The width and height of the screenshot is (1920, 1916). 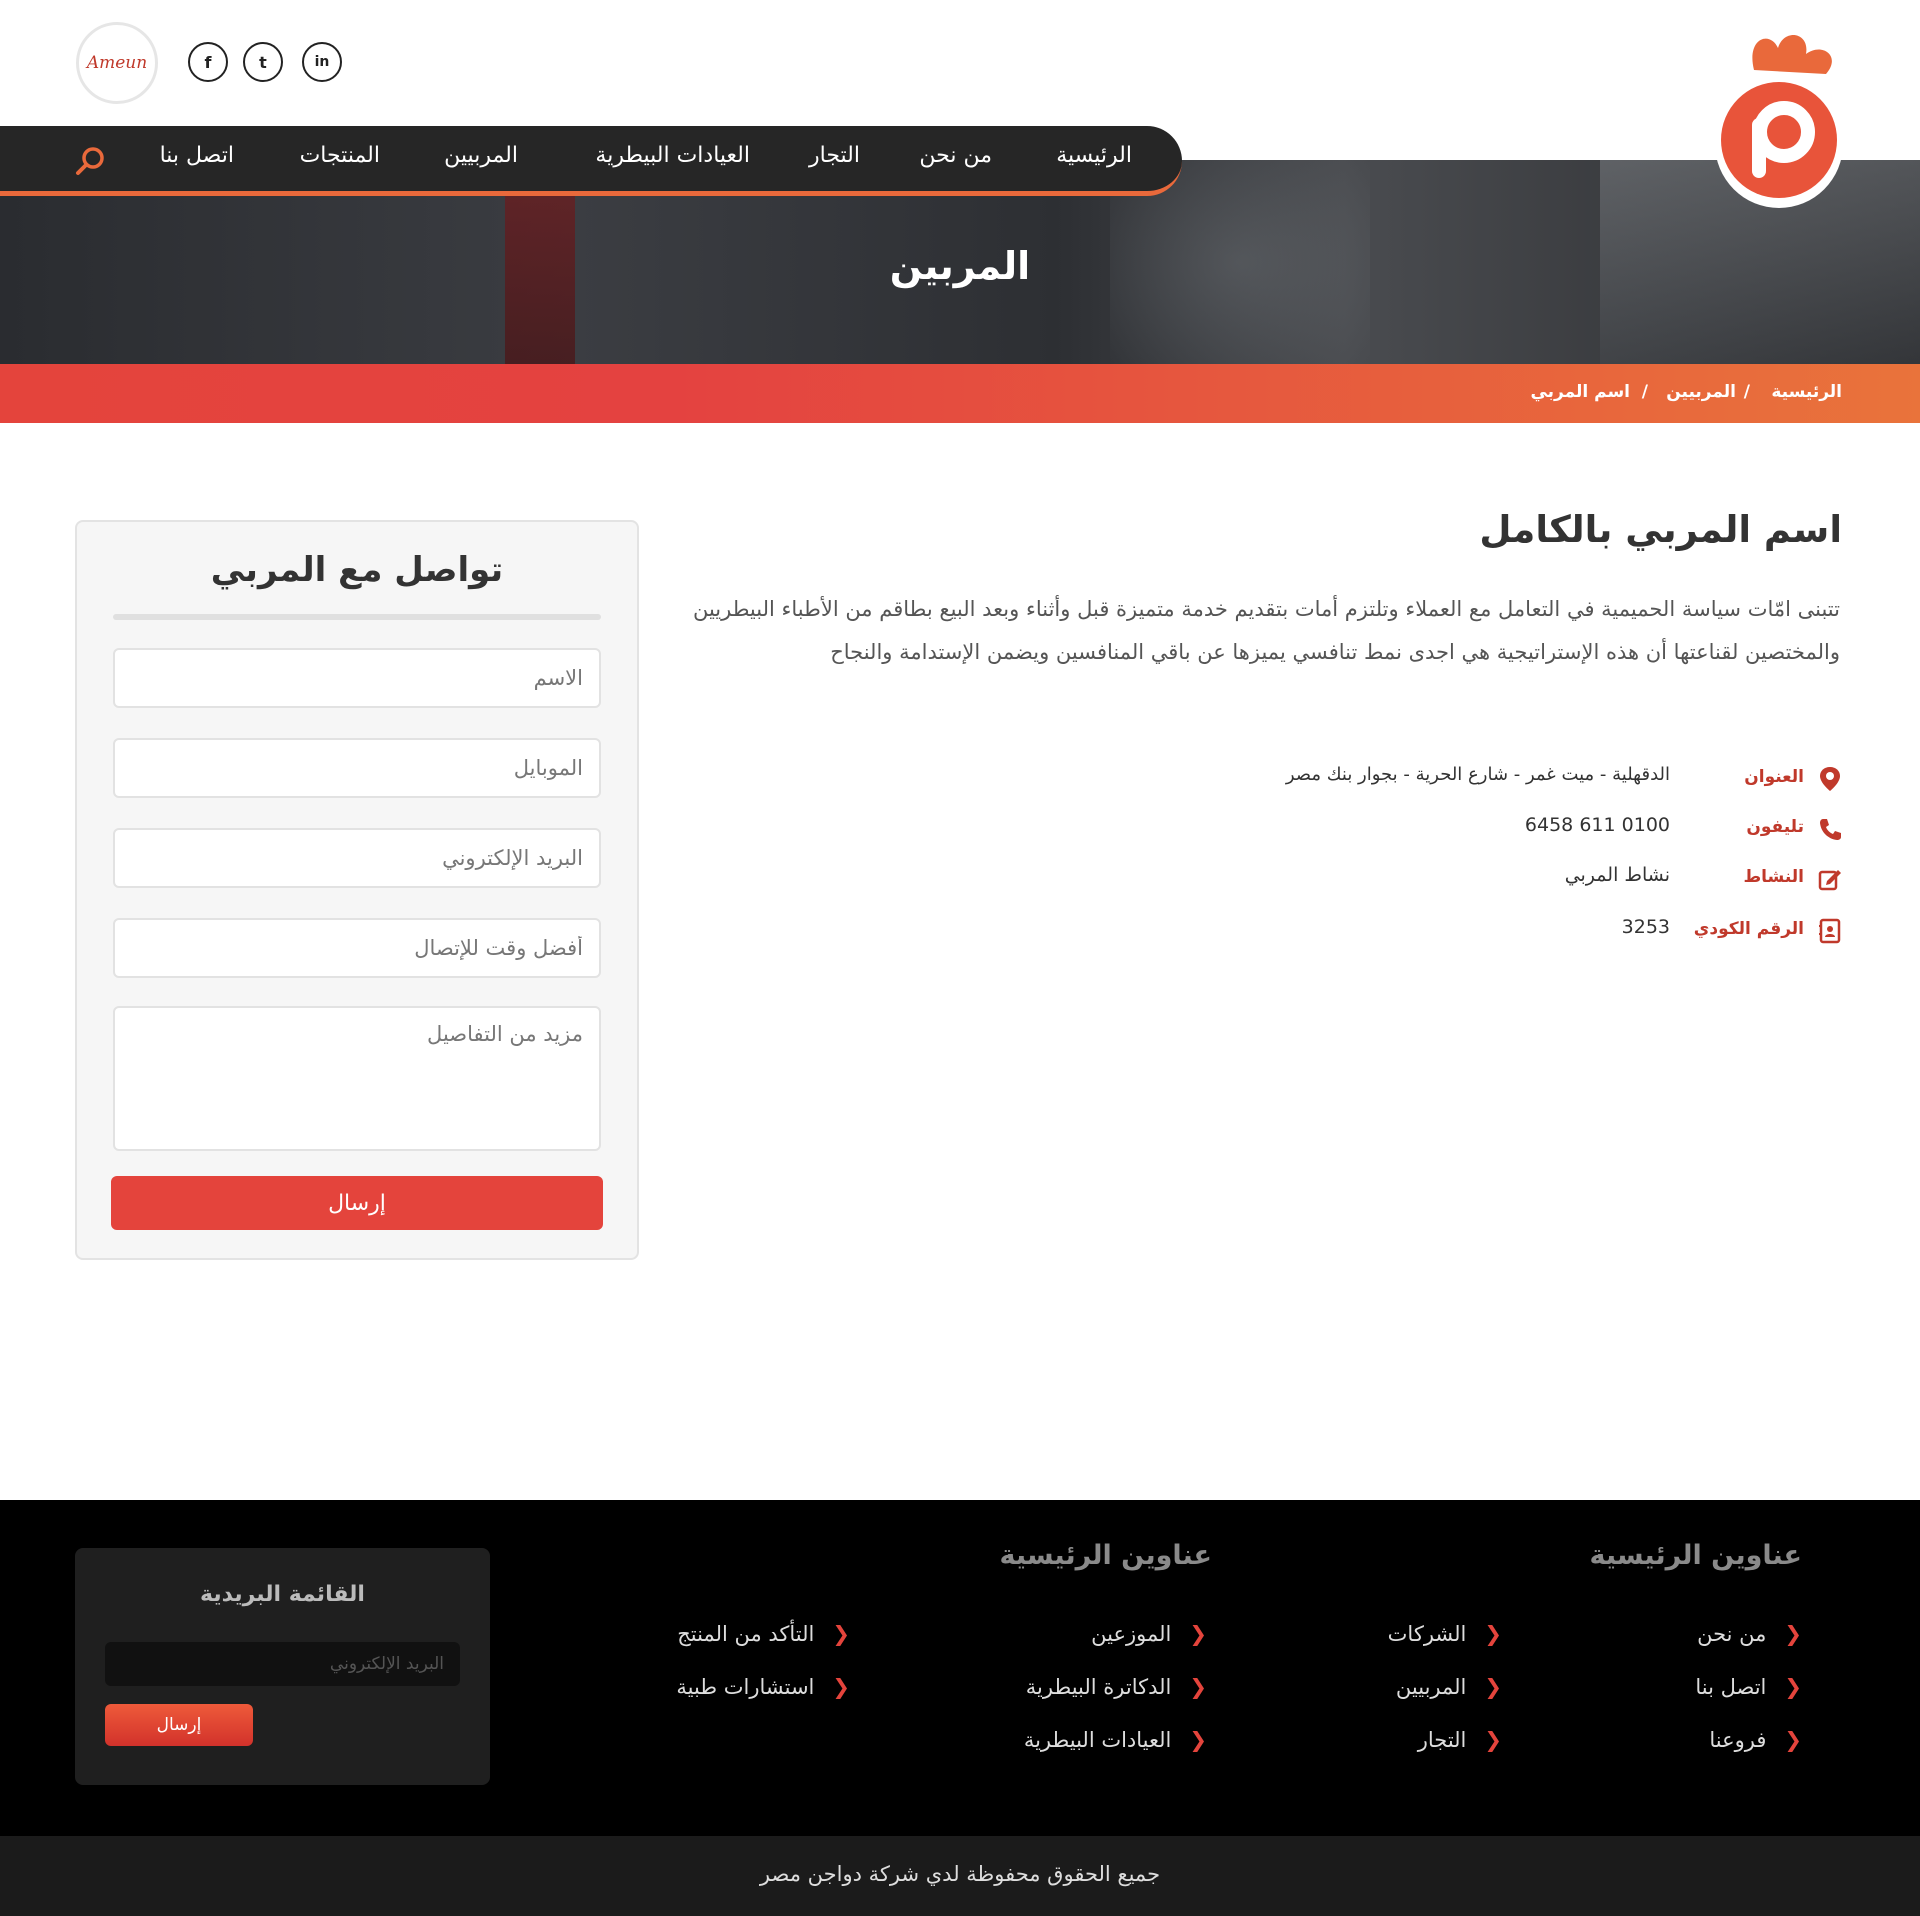 I want to click on copyright-bar: جميع الحقوق محفوظة لدي شركة دواجن مصر, so click(x=960, y=1876).